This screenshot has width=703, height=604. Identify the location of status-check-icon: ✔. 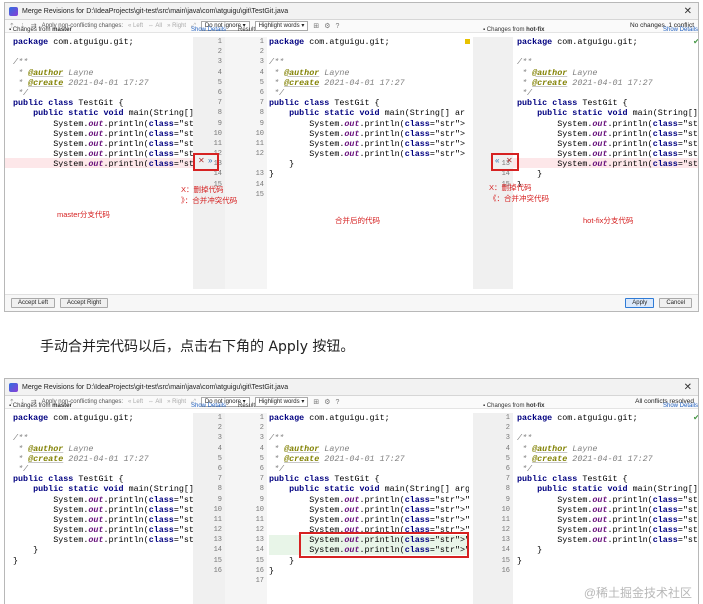
(695, 41).